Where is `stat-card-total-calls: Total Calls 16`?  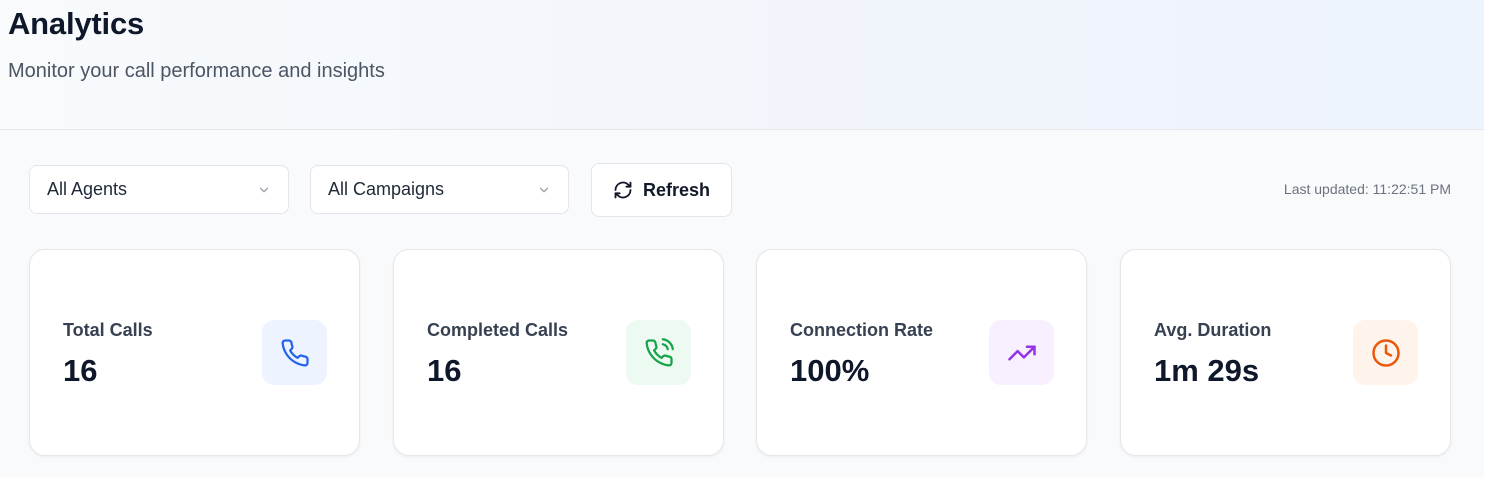
stat-card-total-calls: Total Calls 16 is located at coordinates (194, 352).